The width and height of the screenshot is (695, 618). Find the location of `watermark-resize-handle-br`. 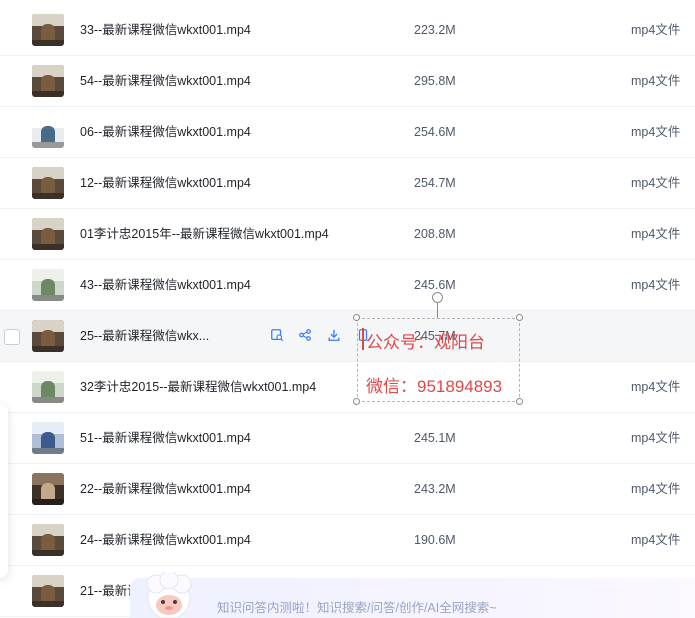

watermark-resize-handle-br is located at coordinates (519, 401).